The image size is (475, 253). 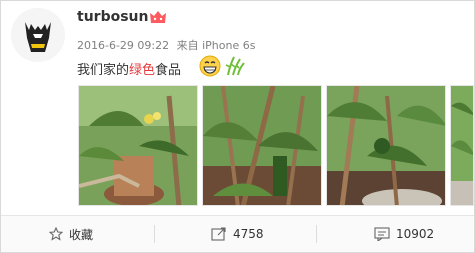 I want to click on post-text: 我们家的绿色食品, so click(x=129, y=68).